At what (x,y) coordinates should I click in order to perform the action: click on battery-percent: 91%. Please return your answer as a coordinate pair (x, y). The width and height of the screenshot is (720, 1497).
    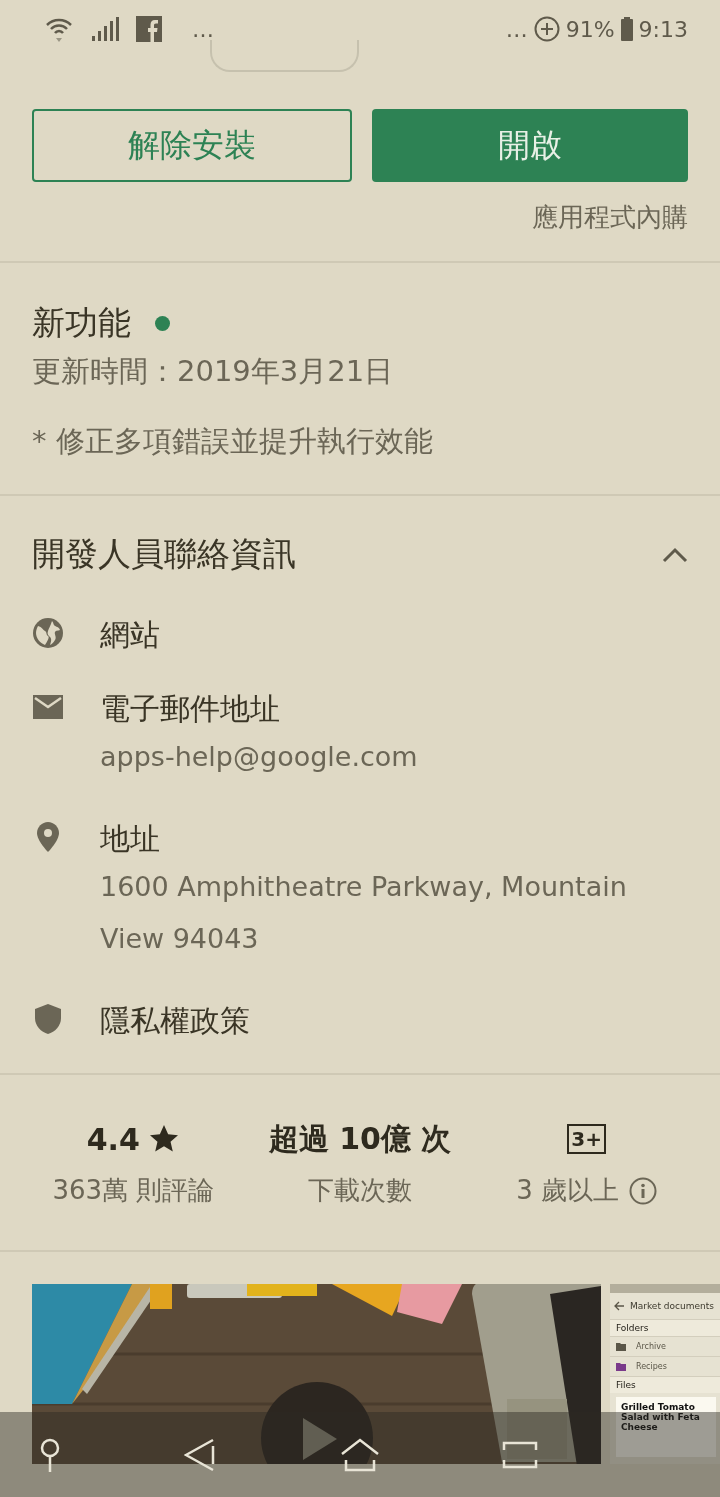
    Looking at the image, I should click on (590, 29).